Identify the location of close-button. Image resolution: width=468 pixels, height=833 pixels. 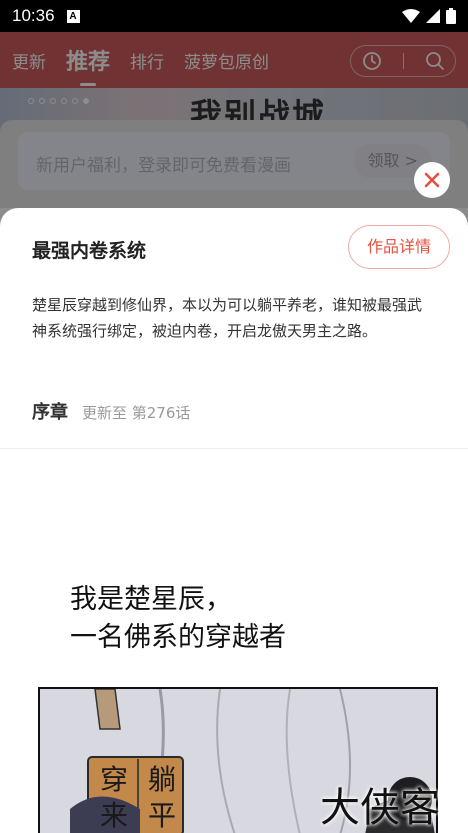
(432, 180).